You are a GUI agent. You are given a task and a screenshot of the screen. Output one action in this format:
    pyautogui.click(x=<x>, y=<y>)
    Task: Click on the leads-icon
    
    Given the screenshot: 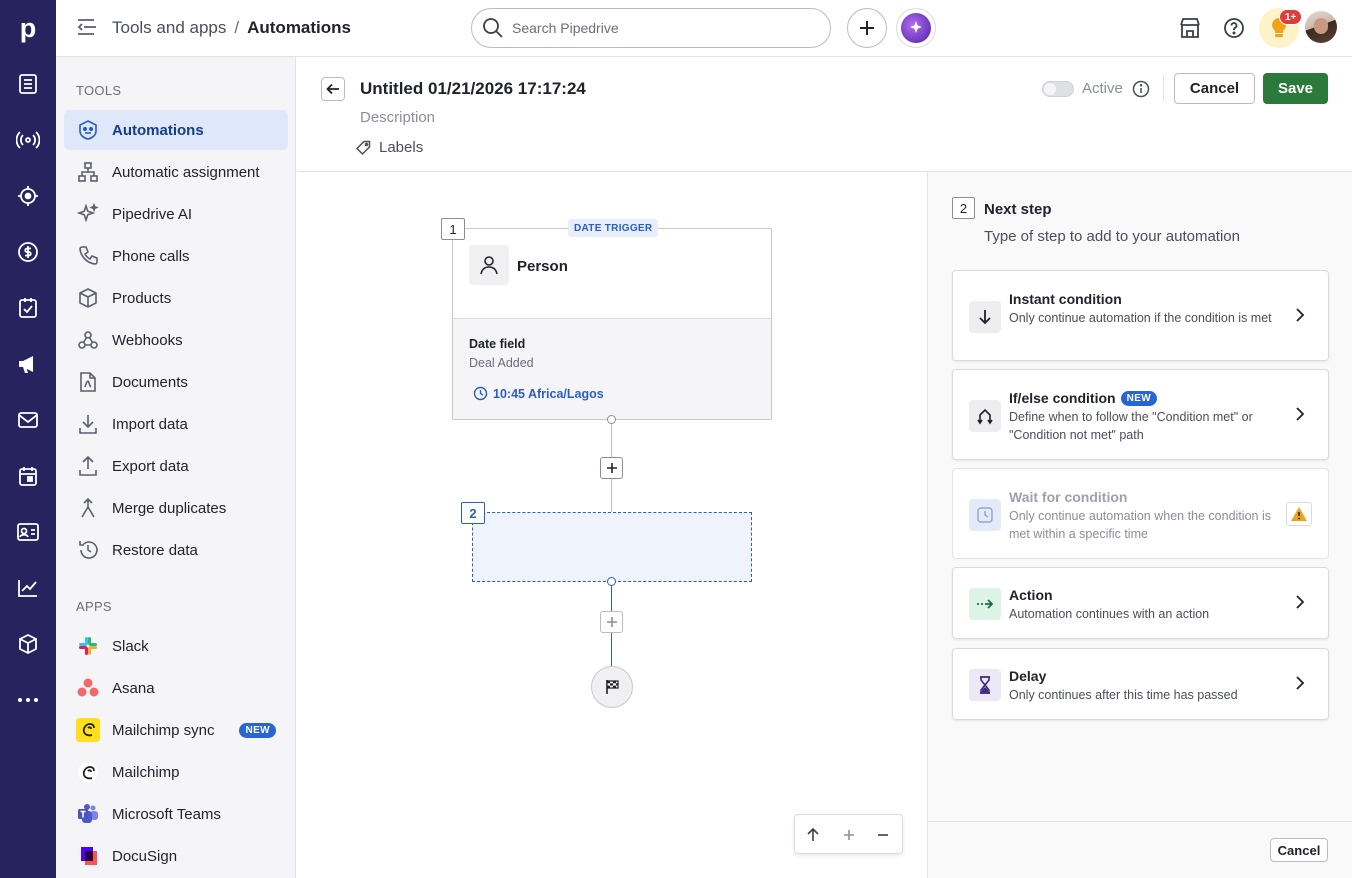 What is the action you would take?
    pyautogui.click(x=28, y=84)
    